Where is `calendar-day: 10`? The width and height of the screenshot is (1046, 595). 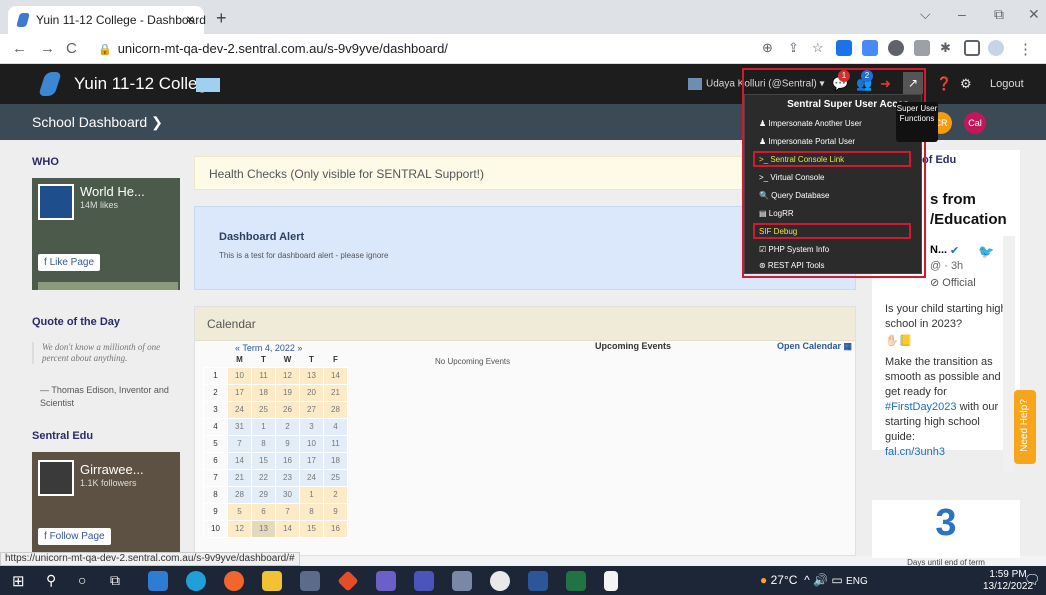 calendar-day: 10 is located at coordinates (239, 375).